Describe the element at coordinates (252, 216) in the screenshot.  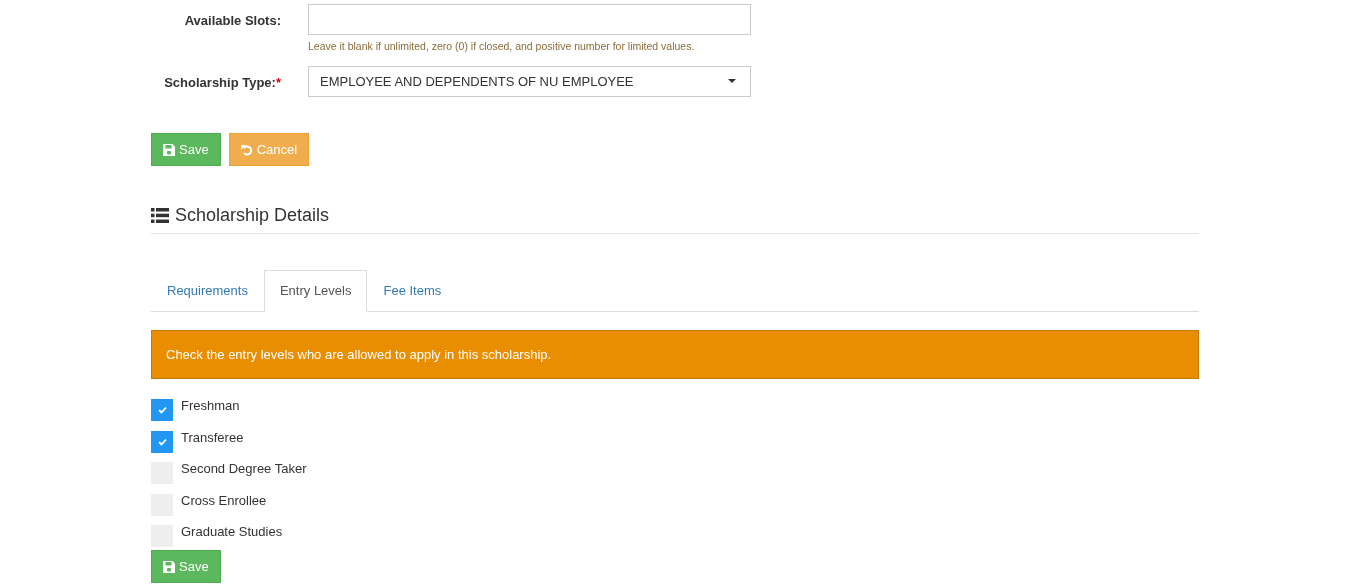
I see `section-title: Scholarship Details` at that location.